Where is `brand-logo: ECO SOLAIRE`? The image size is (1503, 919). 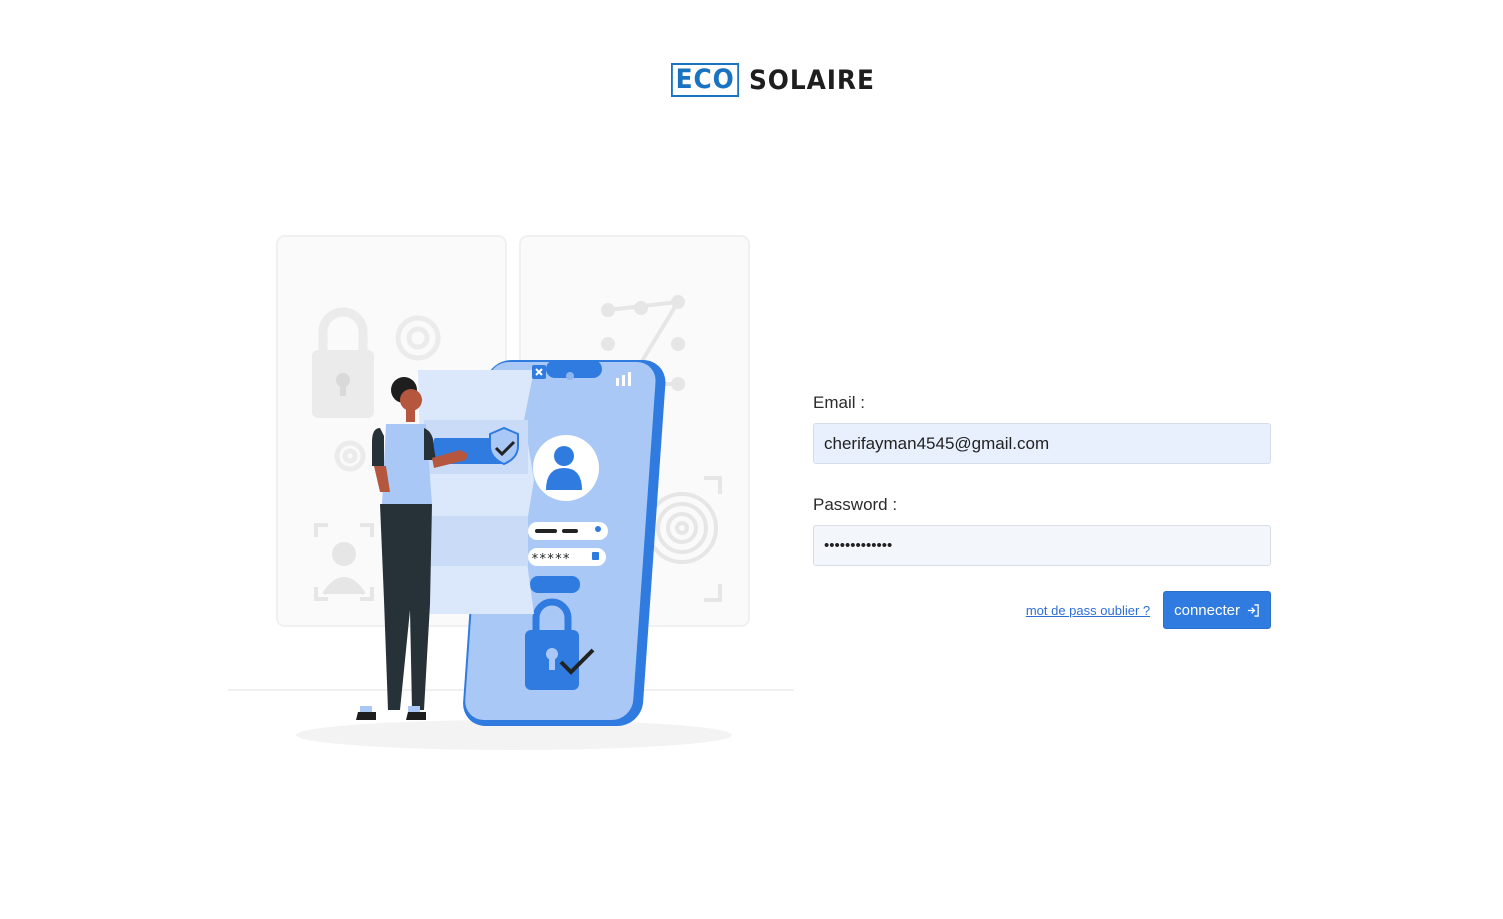
brand-logo: ECO SOLAIRE is located at coordinates (778, 80).